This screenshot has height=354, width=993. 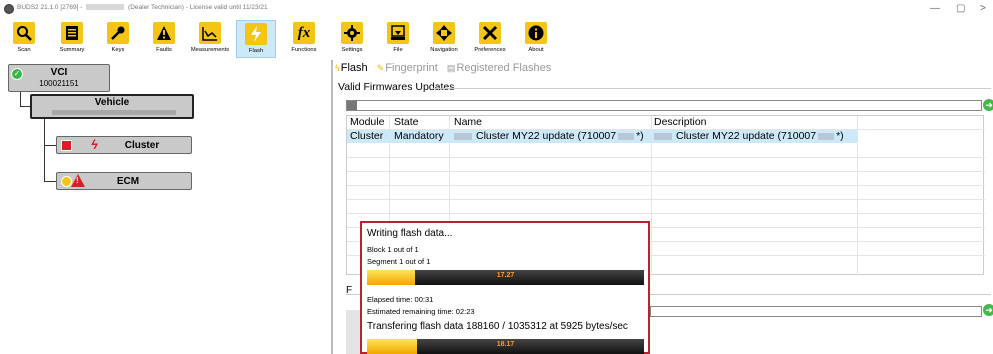 I want to click on tab-flash: ϟFlash, so click(x=351, y=68).